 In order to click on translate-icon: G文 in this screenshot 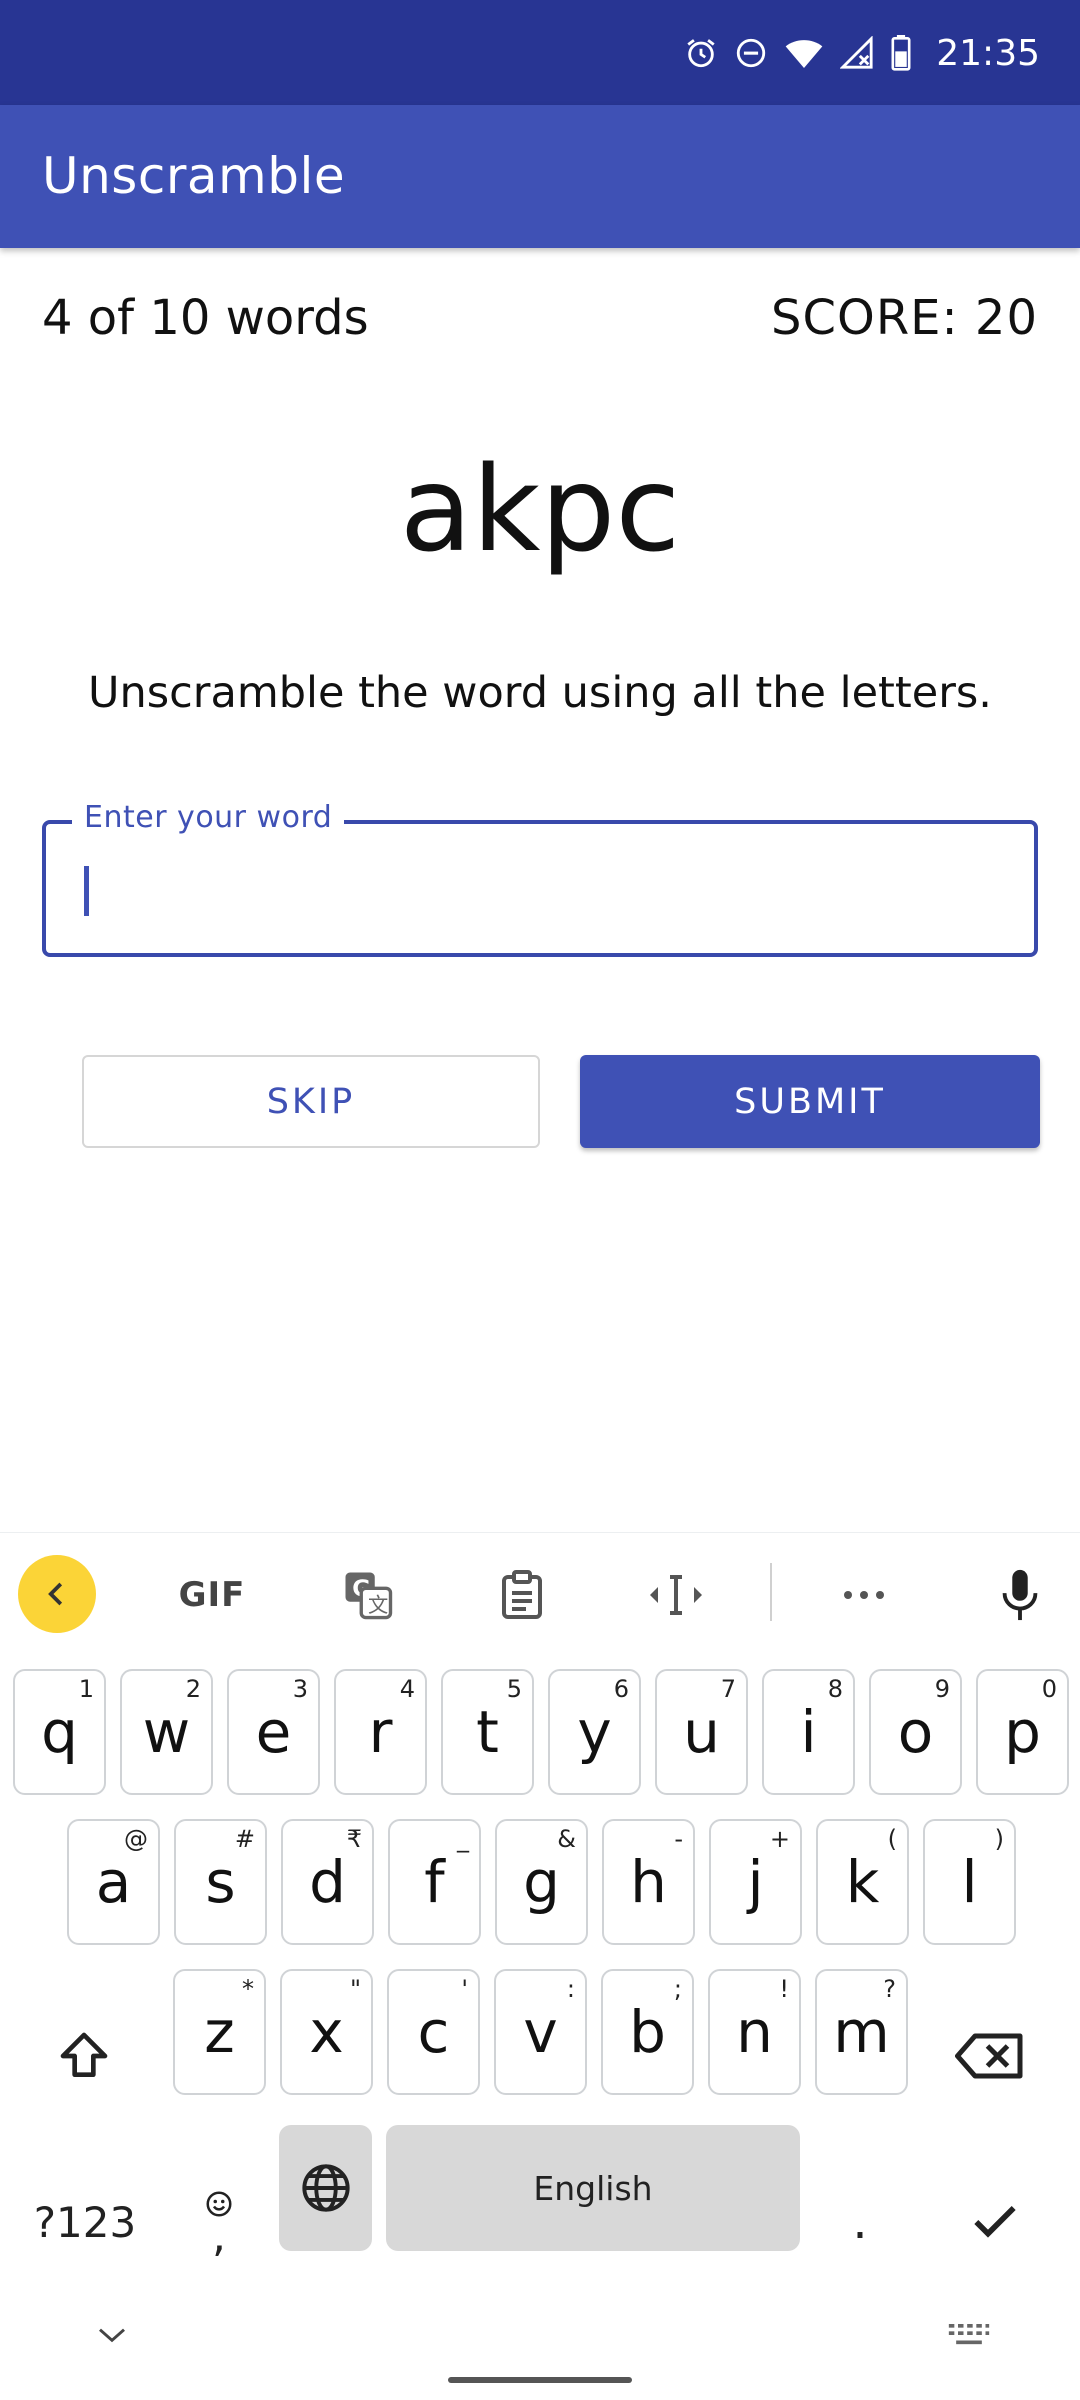, I will do `click(369, 1596)`.